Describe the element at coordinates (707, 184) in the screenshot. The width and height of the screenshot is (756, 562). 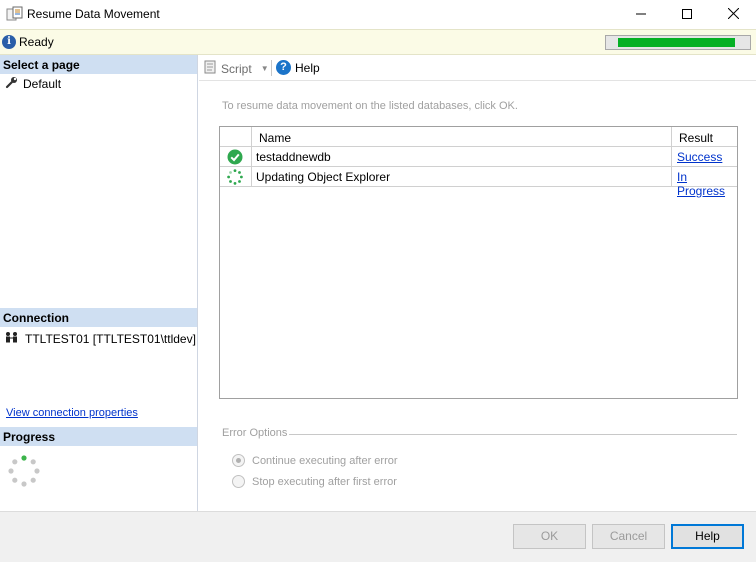
I see `row-result-link: In Progress` at that location.